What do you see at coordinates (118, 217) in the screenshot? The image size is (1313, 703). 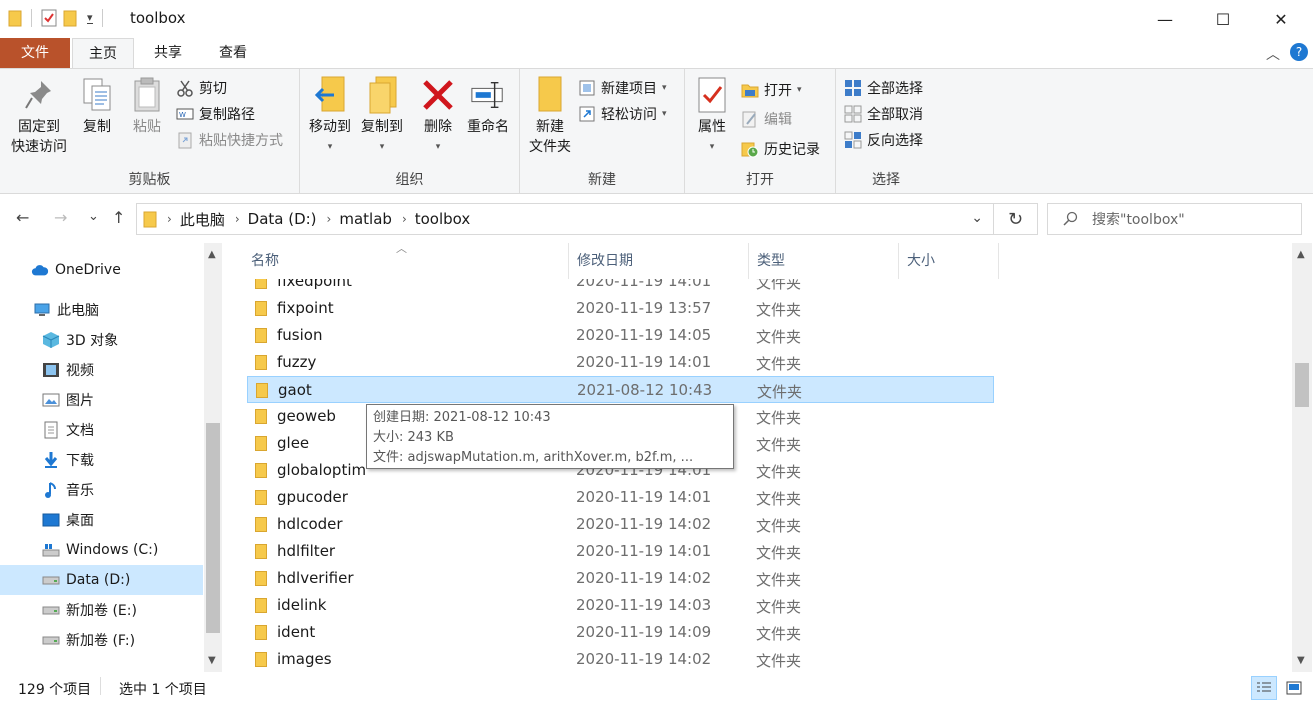 I see `up-button: ↑` at bounding box center [118, 217].